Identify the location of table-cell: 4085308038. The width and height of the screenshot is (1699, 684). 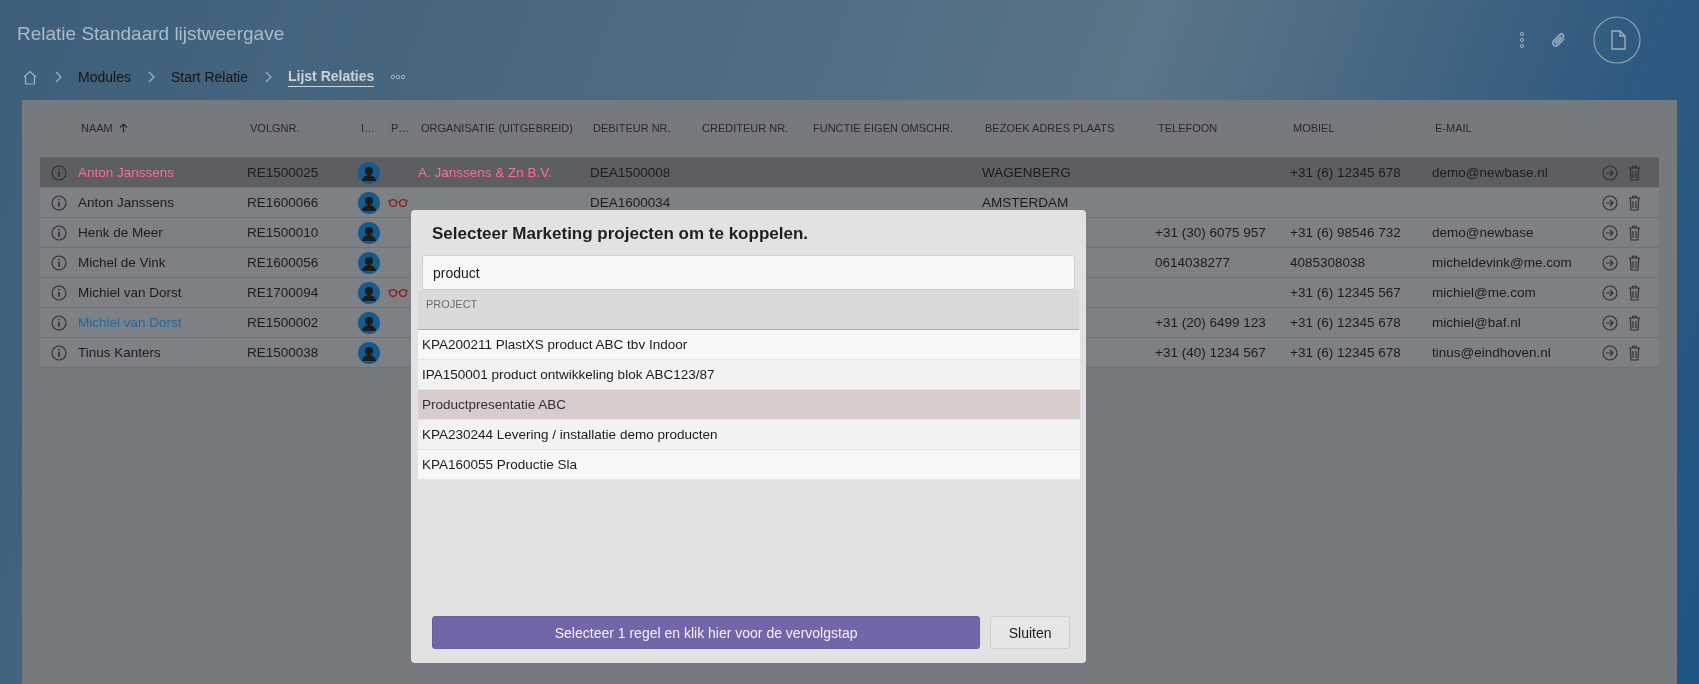
(1328, 262).